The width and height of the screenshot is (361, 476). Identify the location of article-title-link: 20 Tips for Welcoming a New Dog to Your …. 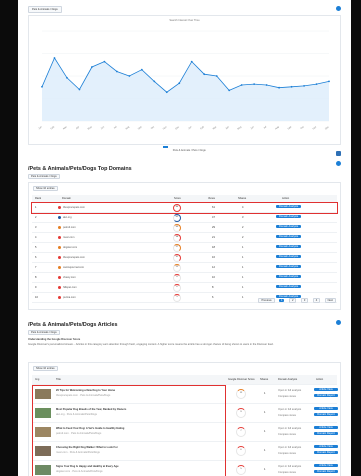
(138, 390).